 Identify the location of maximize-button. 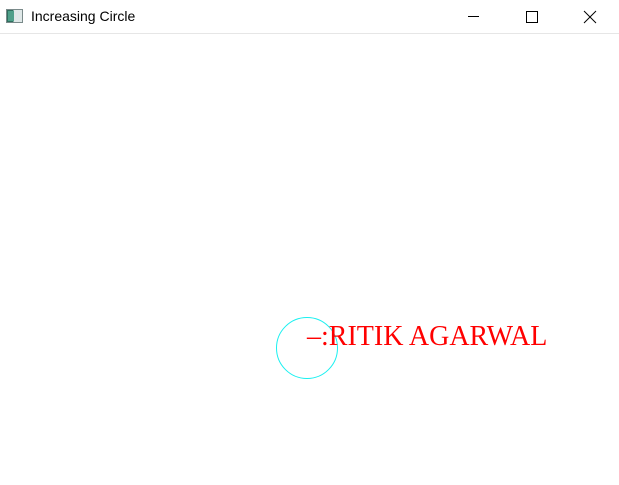
(532, 16).